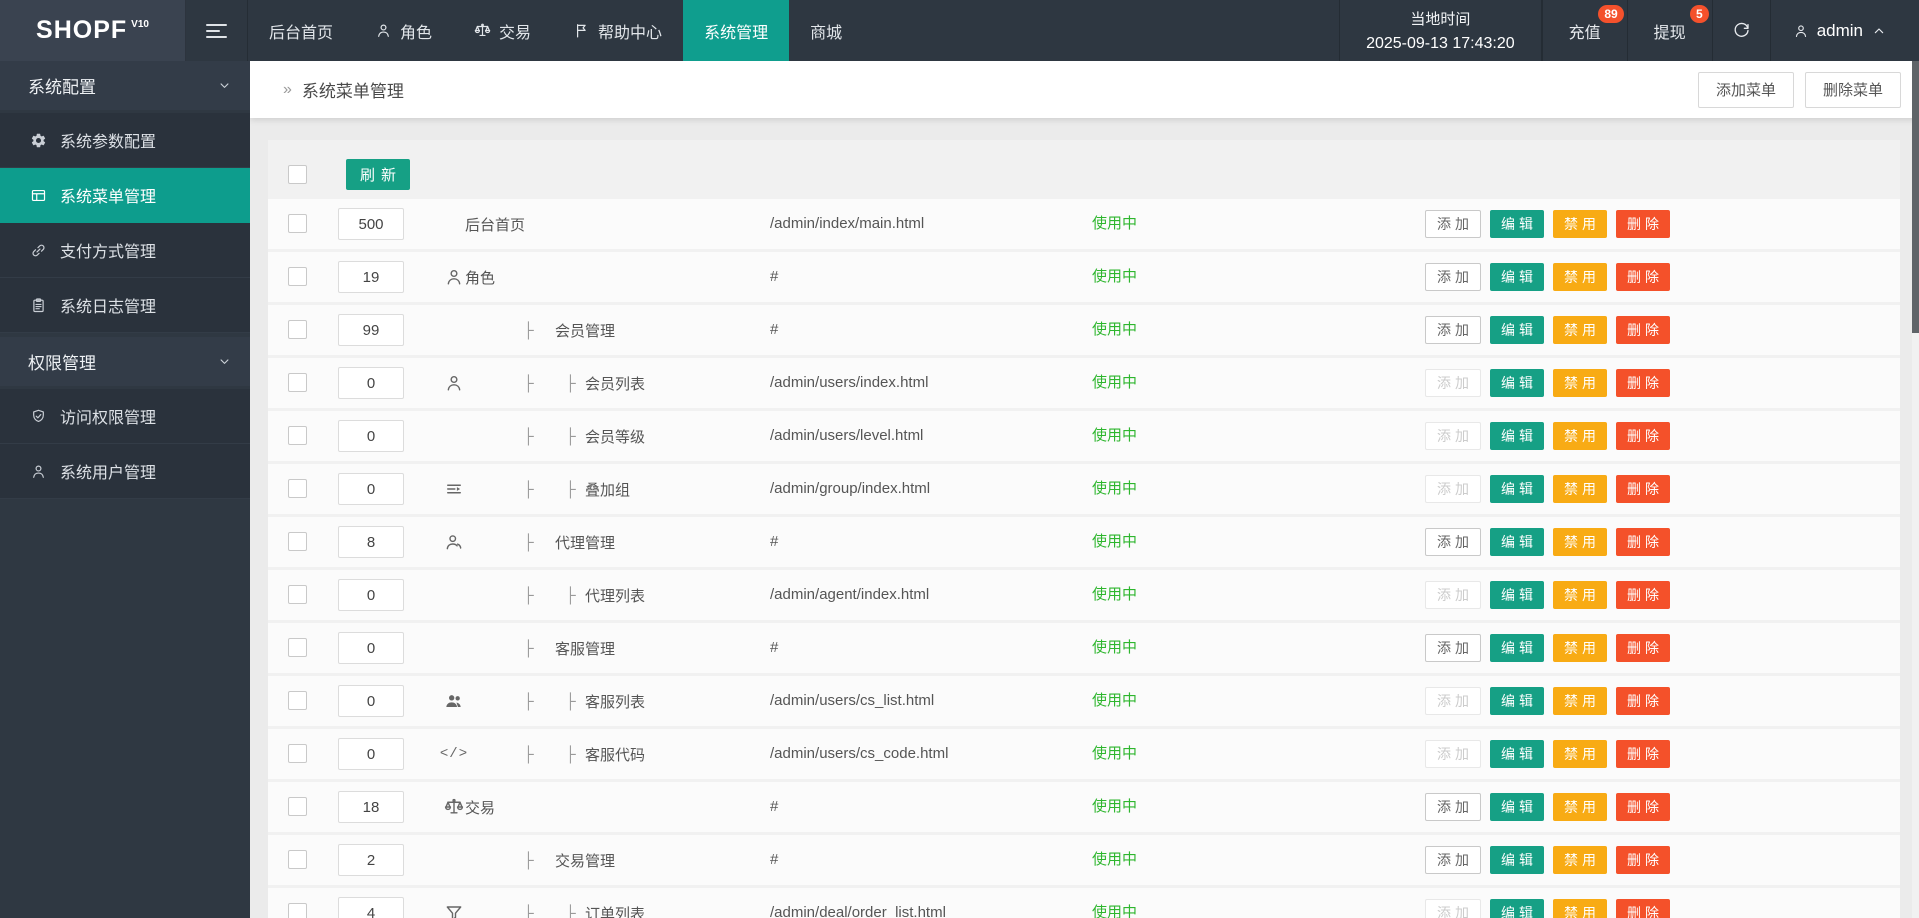 This screenshot has height=918, width=1919. Describe the element at coordinates (403, 30) in the screenshot. I see `nav-item-roles: 角色` at that location.